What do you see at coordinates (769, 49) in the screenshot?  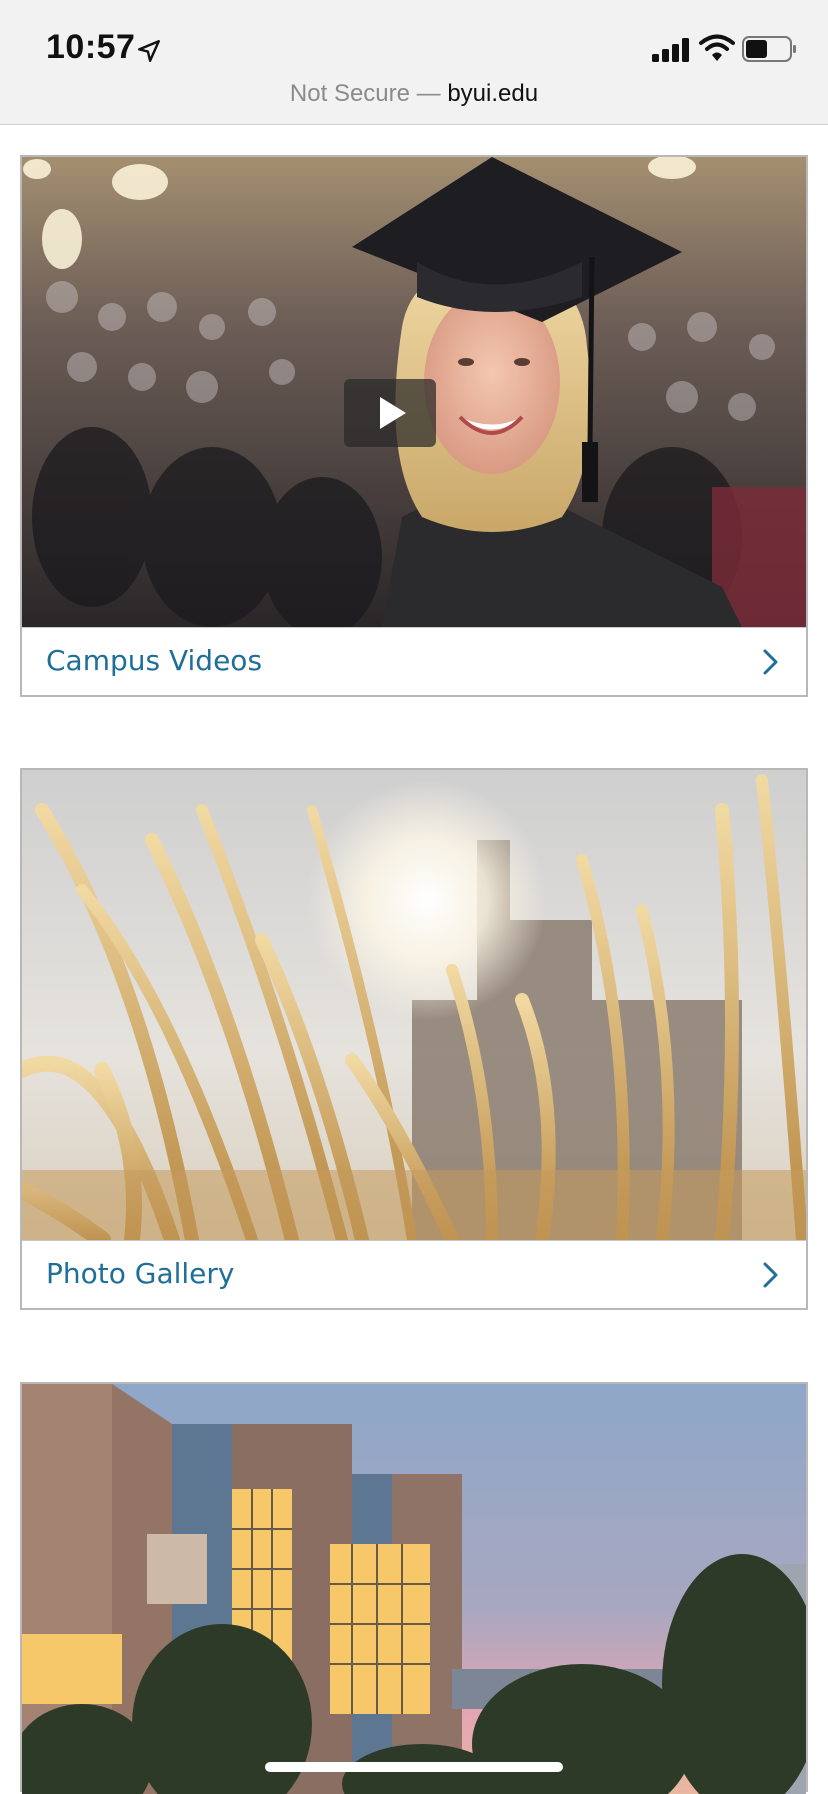 I see `battery-icon` at bounding box center [769, 49].